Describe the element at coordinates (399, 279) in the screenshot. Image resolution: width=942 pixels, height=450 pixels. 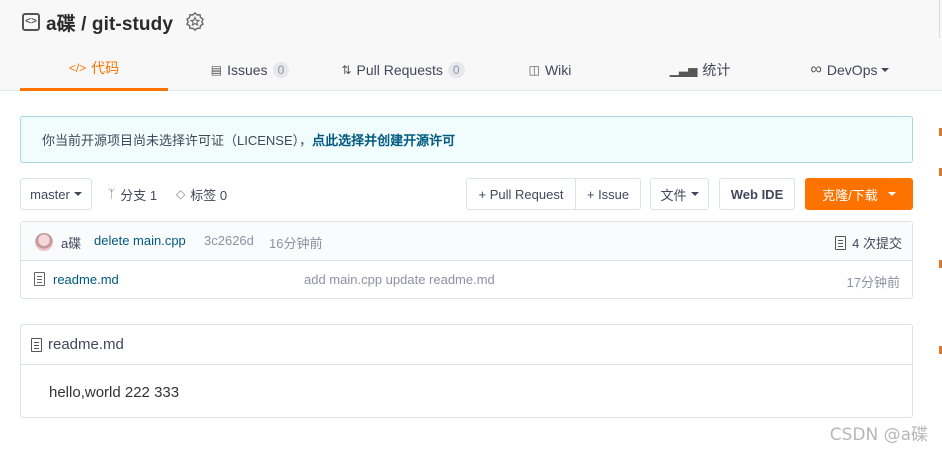
I see `file-commit-message: add main.cpp update readme.md` at that location.